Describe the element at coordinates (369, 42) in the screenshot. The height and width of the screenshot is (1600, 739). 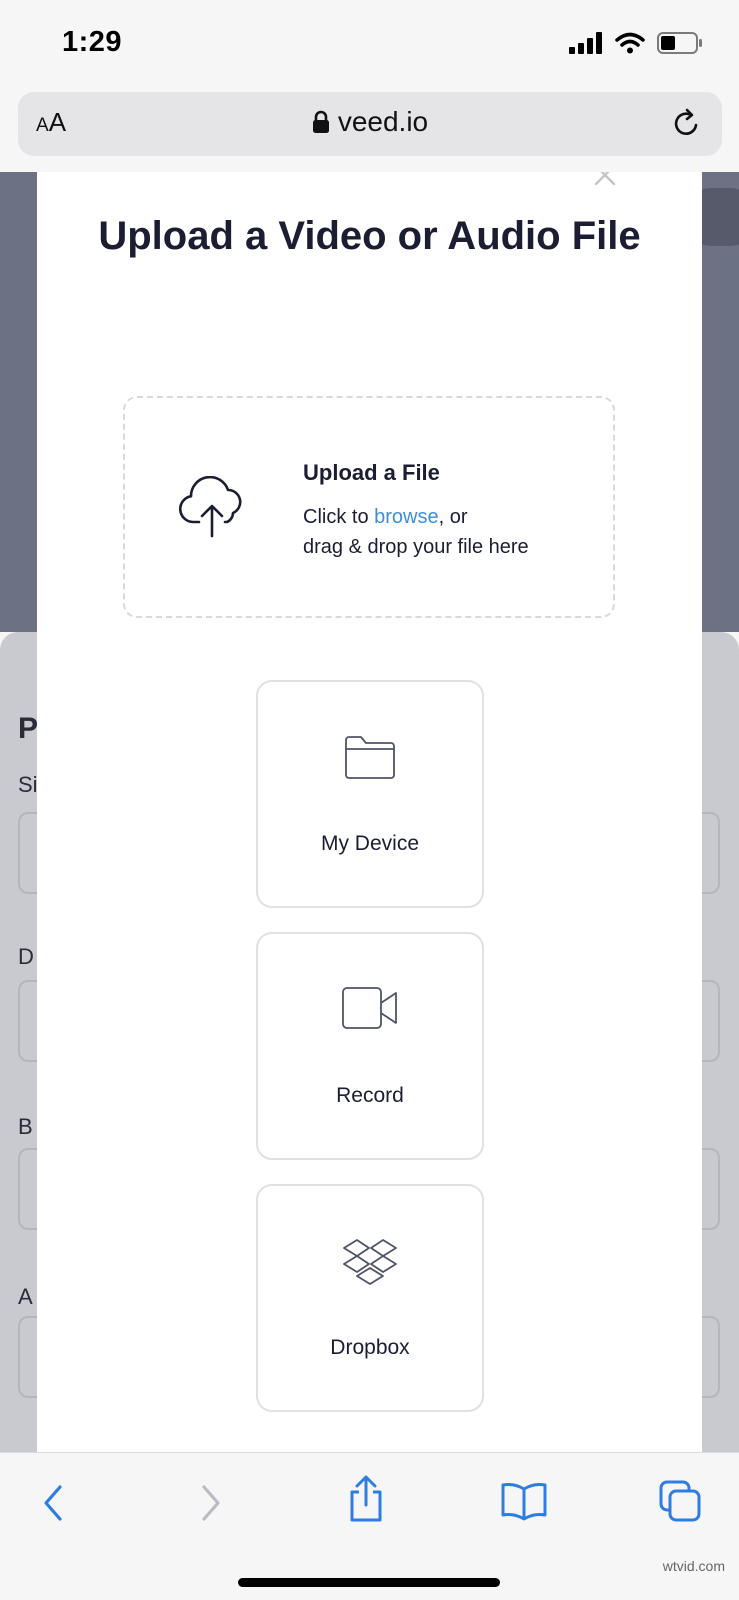
I see `status-bar: 1:29` at that location.